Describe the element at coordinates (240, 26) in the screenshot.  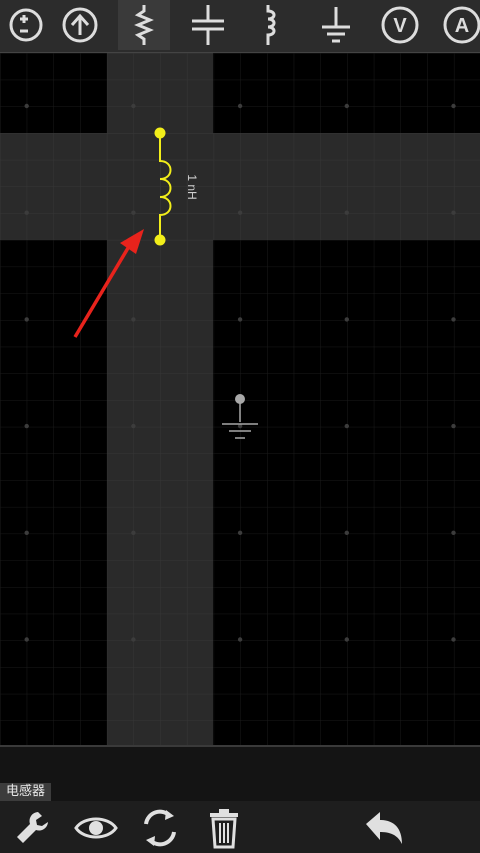
I see `component-toolbar: V A` at that location.